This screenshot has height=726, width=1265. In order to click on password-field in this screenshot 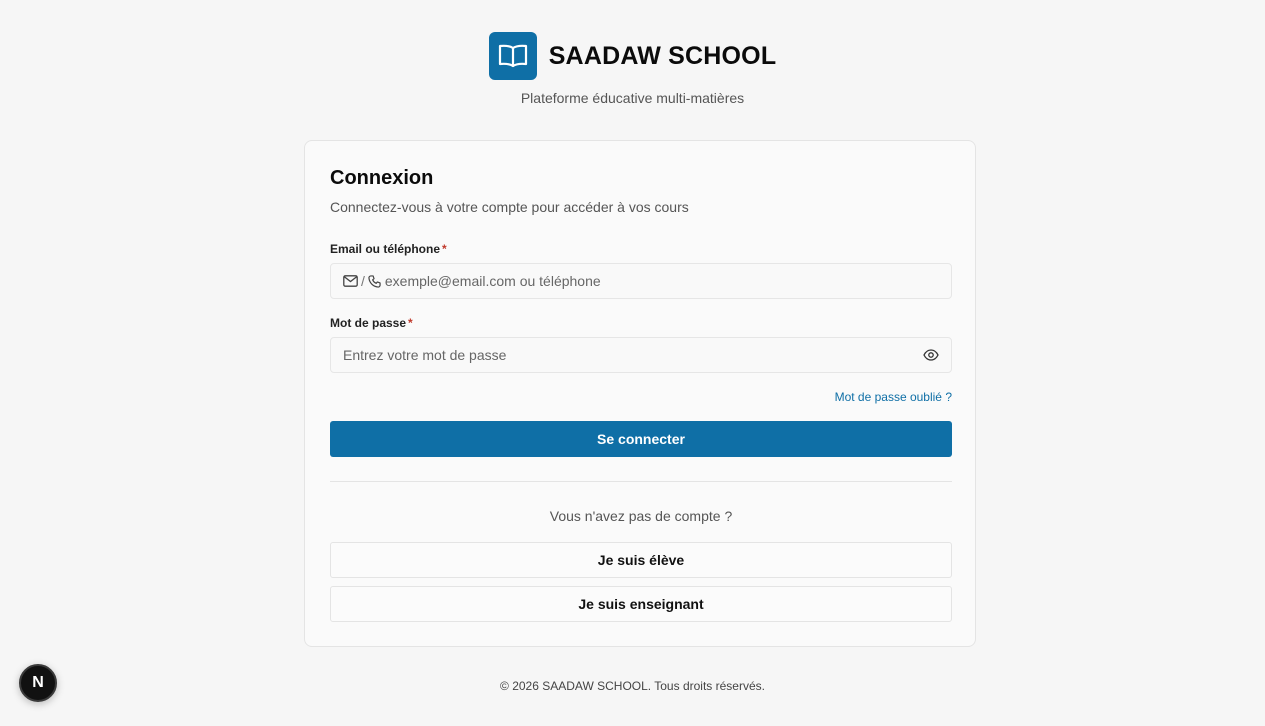, I will do `click(641, 355)`.